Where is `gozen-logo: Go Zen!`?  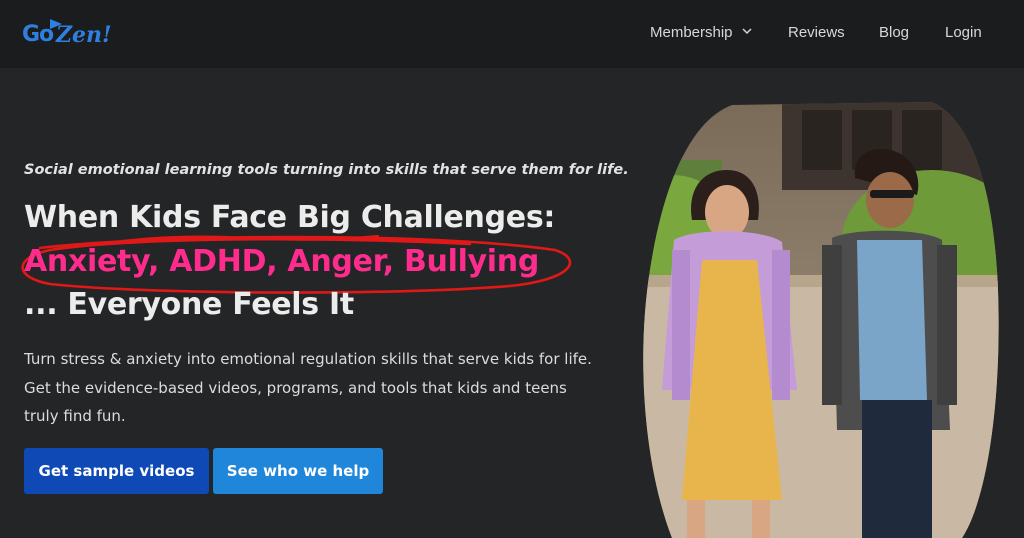 gozen-logo: Go Zen! is located at coordinates (67, 34).